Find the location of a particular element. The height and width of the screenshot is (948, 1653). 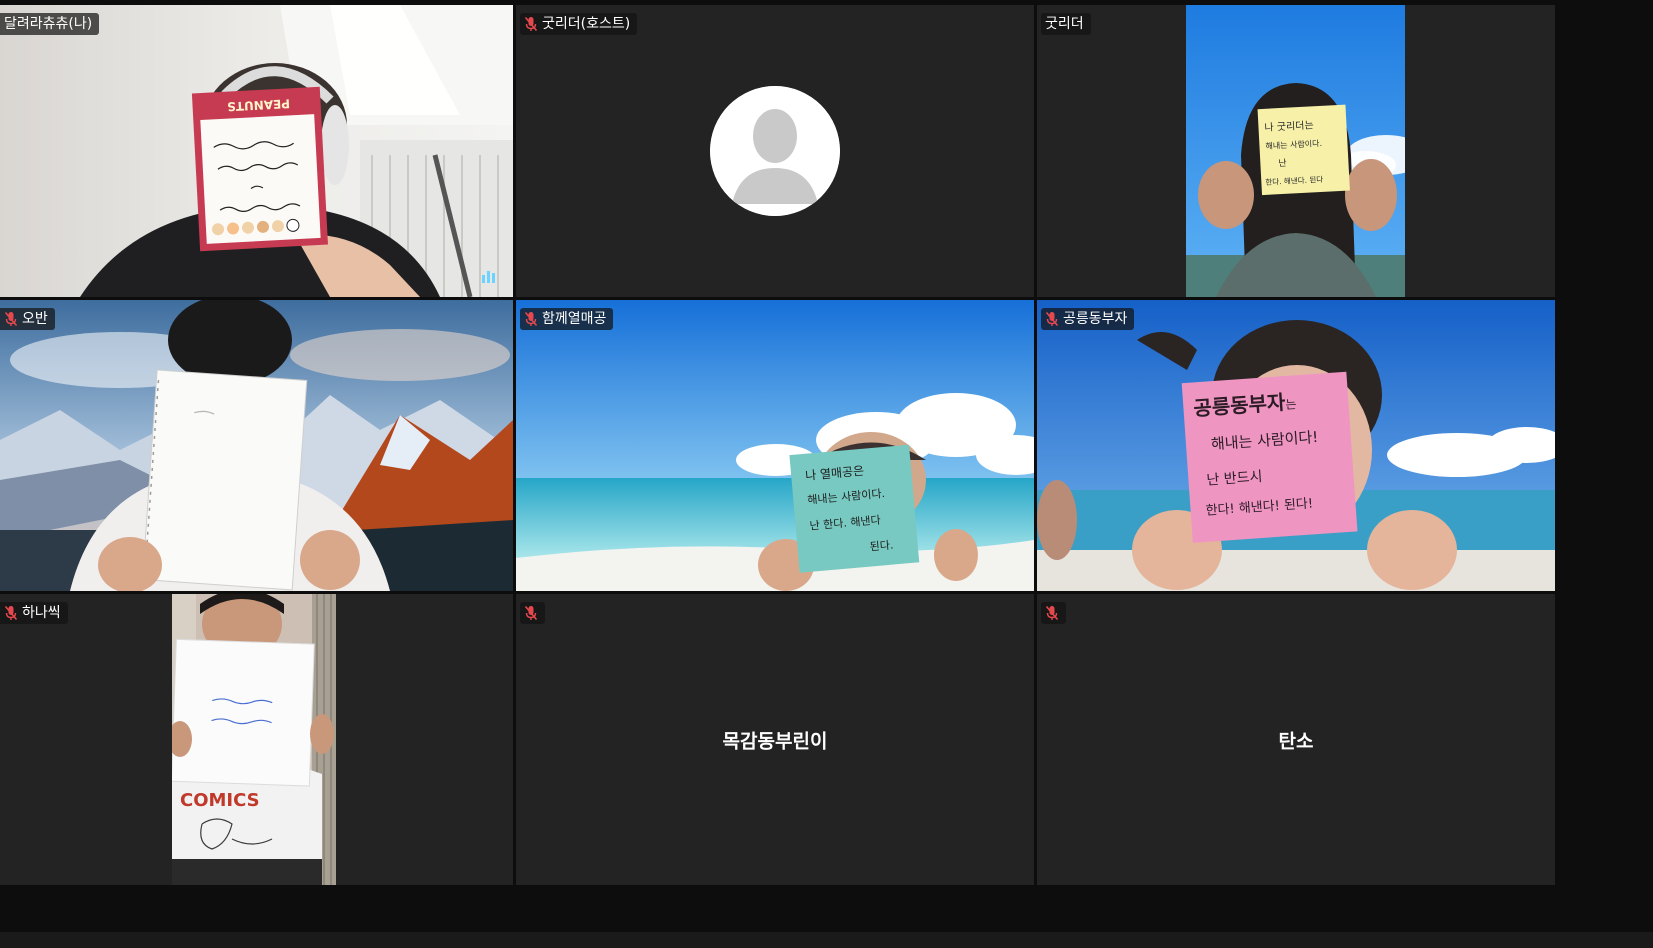

participant-tile-oban: 오반 is located at coordinates (256, 445).